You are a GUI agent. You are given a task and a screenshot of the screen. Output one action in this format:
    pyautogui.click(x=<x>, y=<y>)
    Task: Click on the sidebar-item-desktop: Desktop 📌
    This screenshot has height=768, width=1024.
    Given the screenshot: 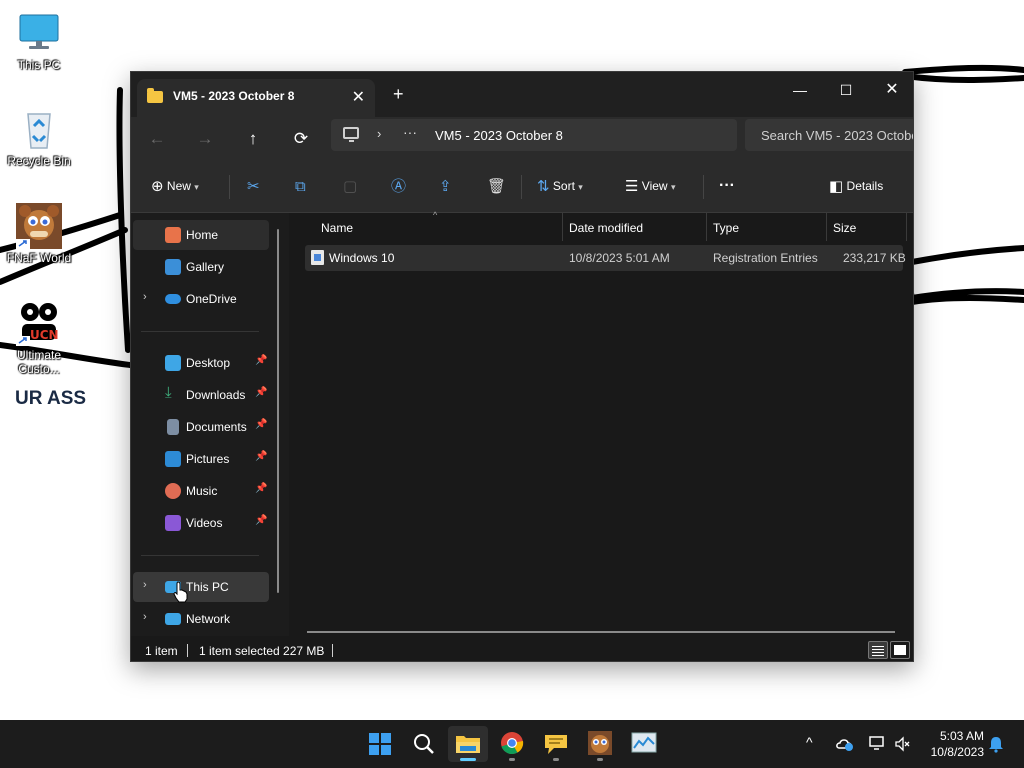 What is the action you would take?
    pyautogui.click(x=201, y=363)
    